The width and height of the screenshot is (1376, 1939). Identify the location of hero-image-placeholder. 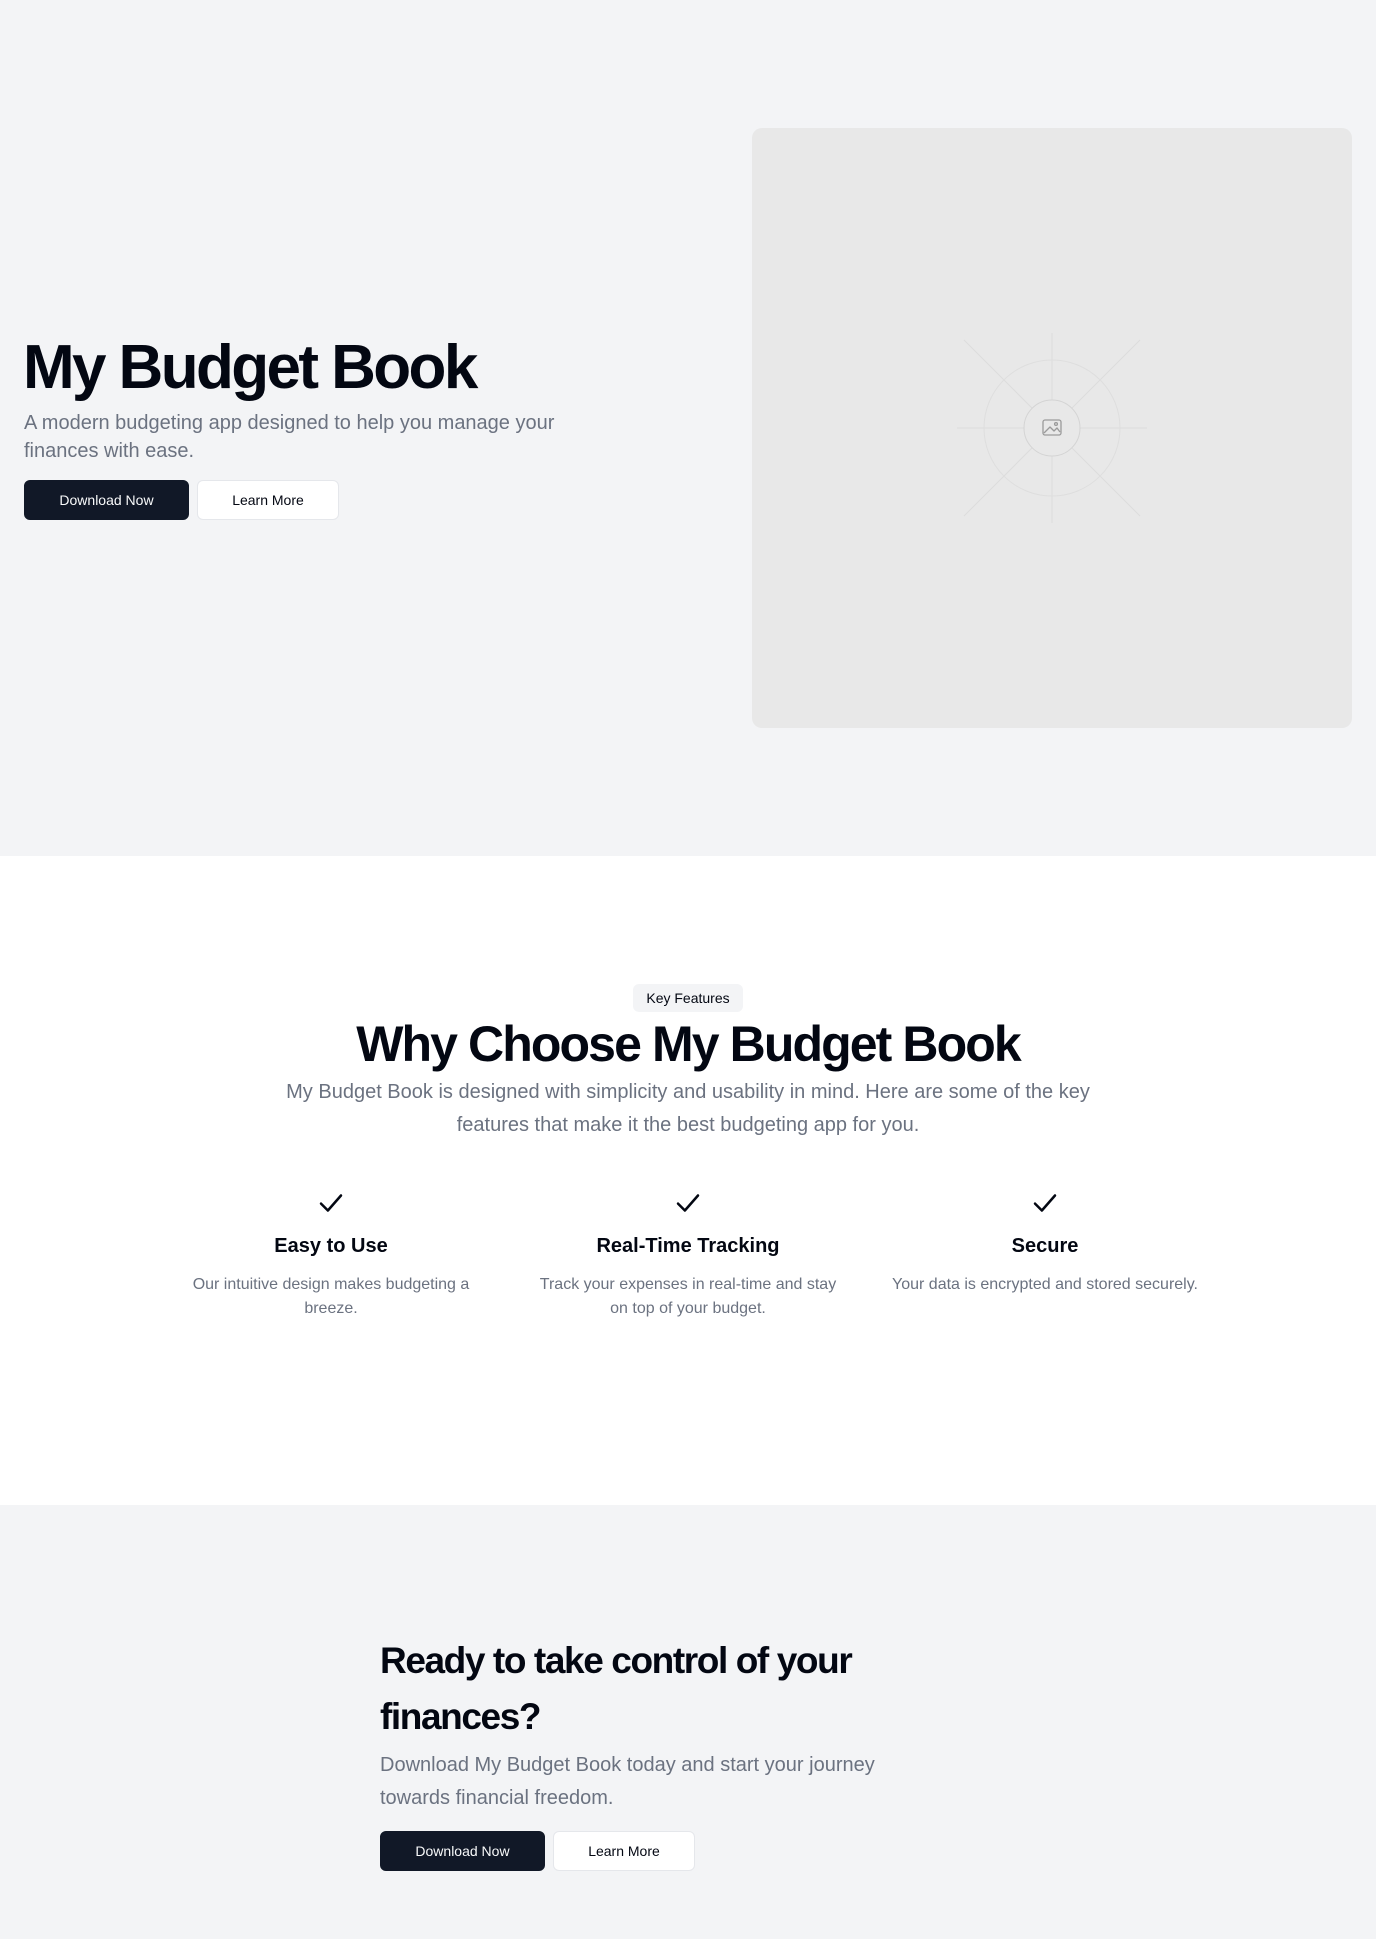
(1052, 428).